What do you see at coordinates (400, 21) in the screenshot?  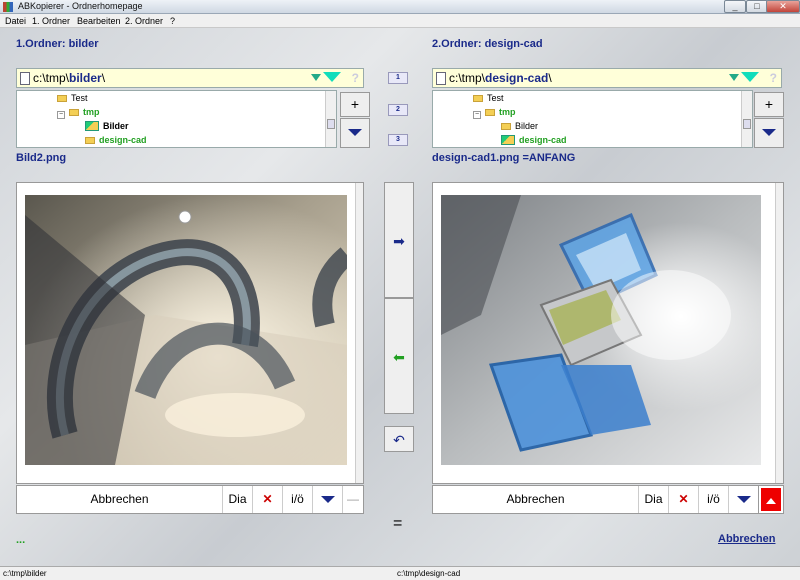 I see `menu-bar: Datei 1. Ordner Bearbeiten 2. Ordner ?` at bounding box center [400, 21].